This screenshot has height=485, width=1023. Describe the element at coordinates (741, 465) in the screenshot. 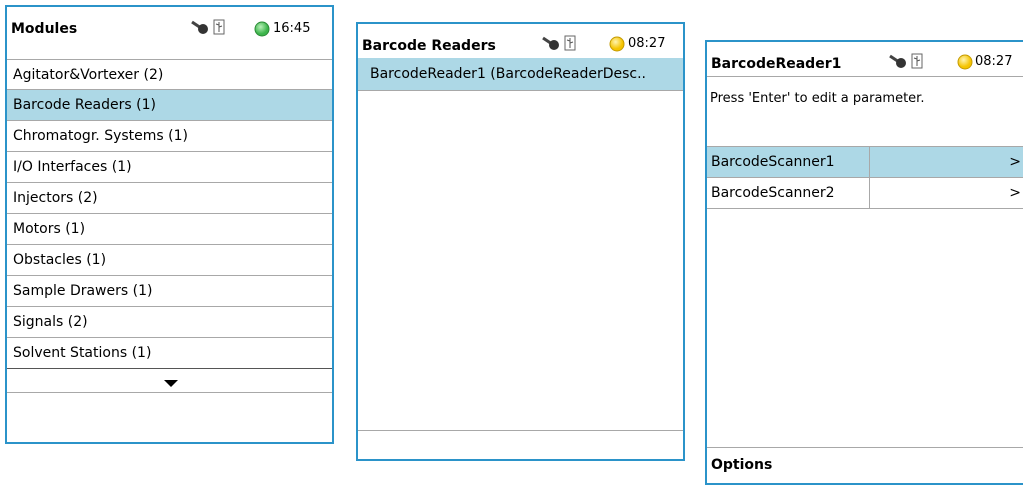

I see `options-softkey: Options` at that location.